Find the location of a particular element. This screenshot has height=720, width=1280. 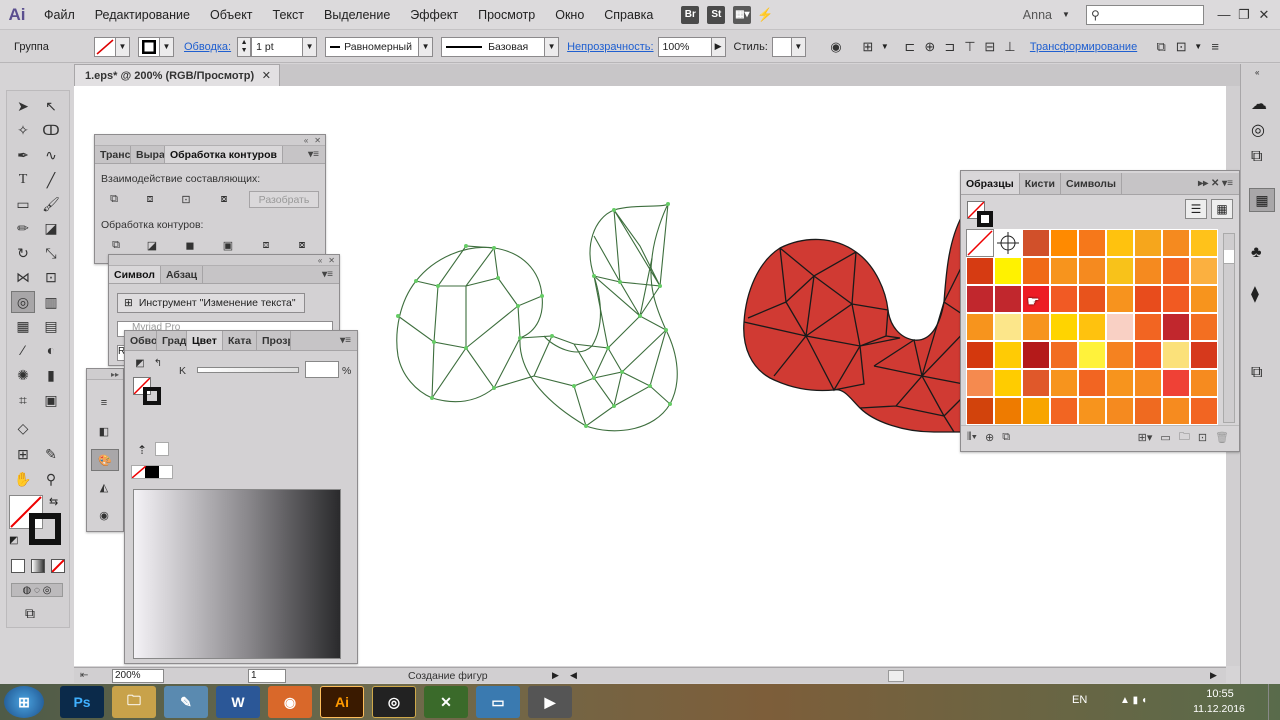

align-left-icon: ⊏ is located at coordinates (910, 47).